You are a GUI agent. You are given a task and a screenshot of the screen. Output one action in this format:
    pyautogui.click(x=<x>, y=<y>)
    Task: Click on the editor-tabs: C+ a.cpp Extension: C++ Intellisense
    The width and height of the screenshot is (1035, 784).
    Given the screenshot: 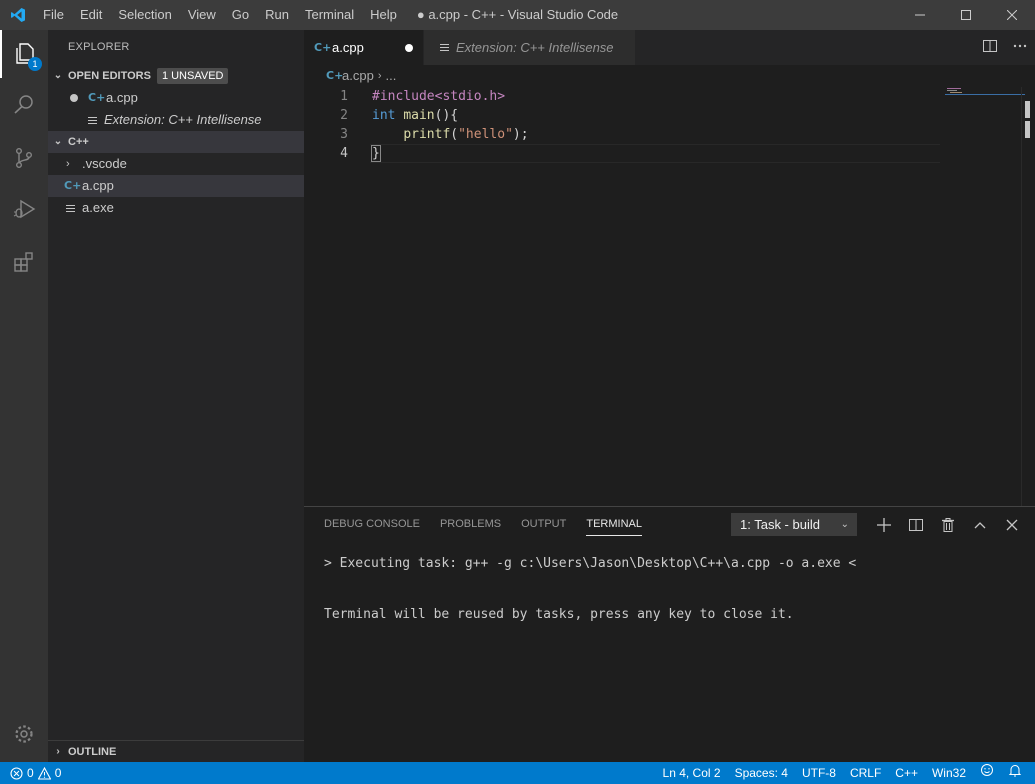 What is the action you would take?
    pyautogui.click(x=669, y=47)
    